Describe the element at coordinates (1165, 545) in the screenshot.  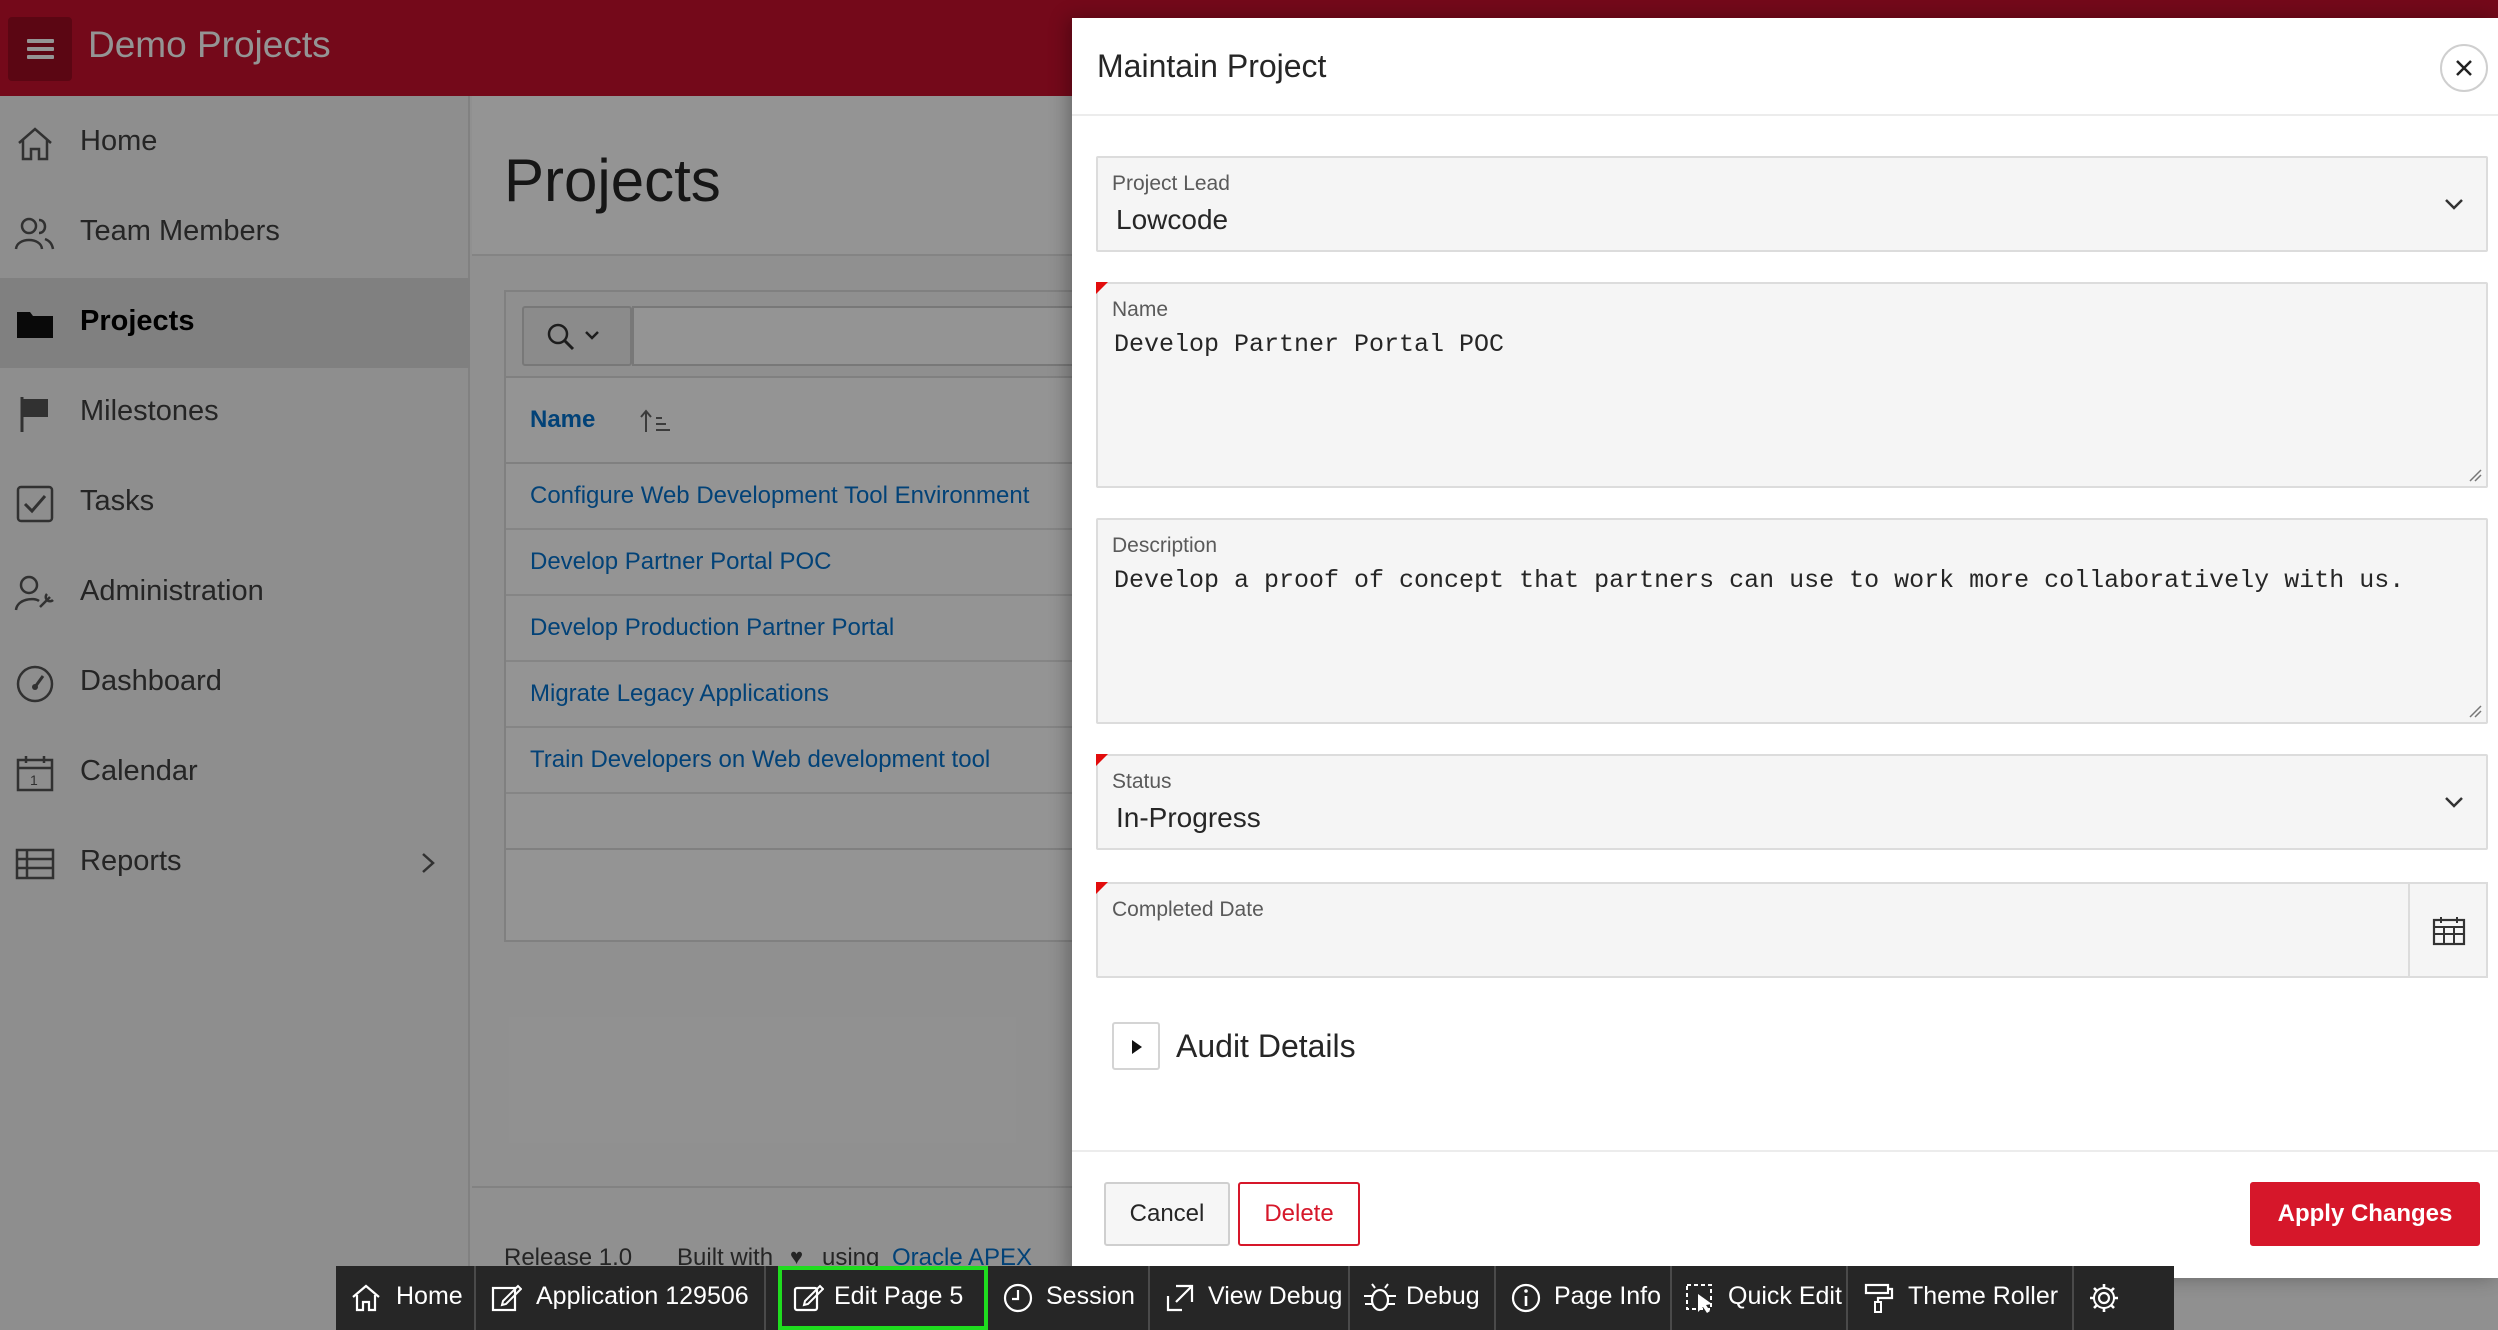
I see `field-label: Description` at that location.